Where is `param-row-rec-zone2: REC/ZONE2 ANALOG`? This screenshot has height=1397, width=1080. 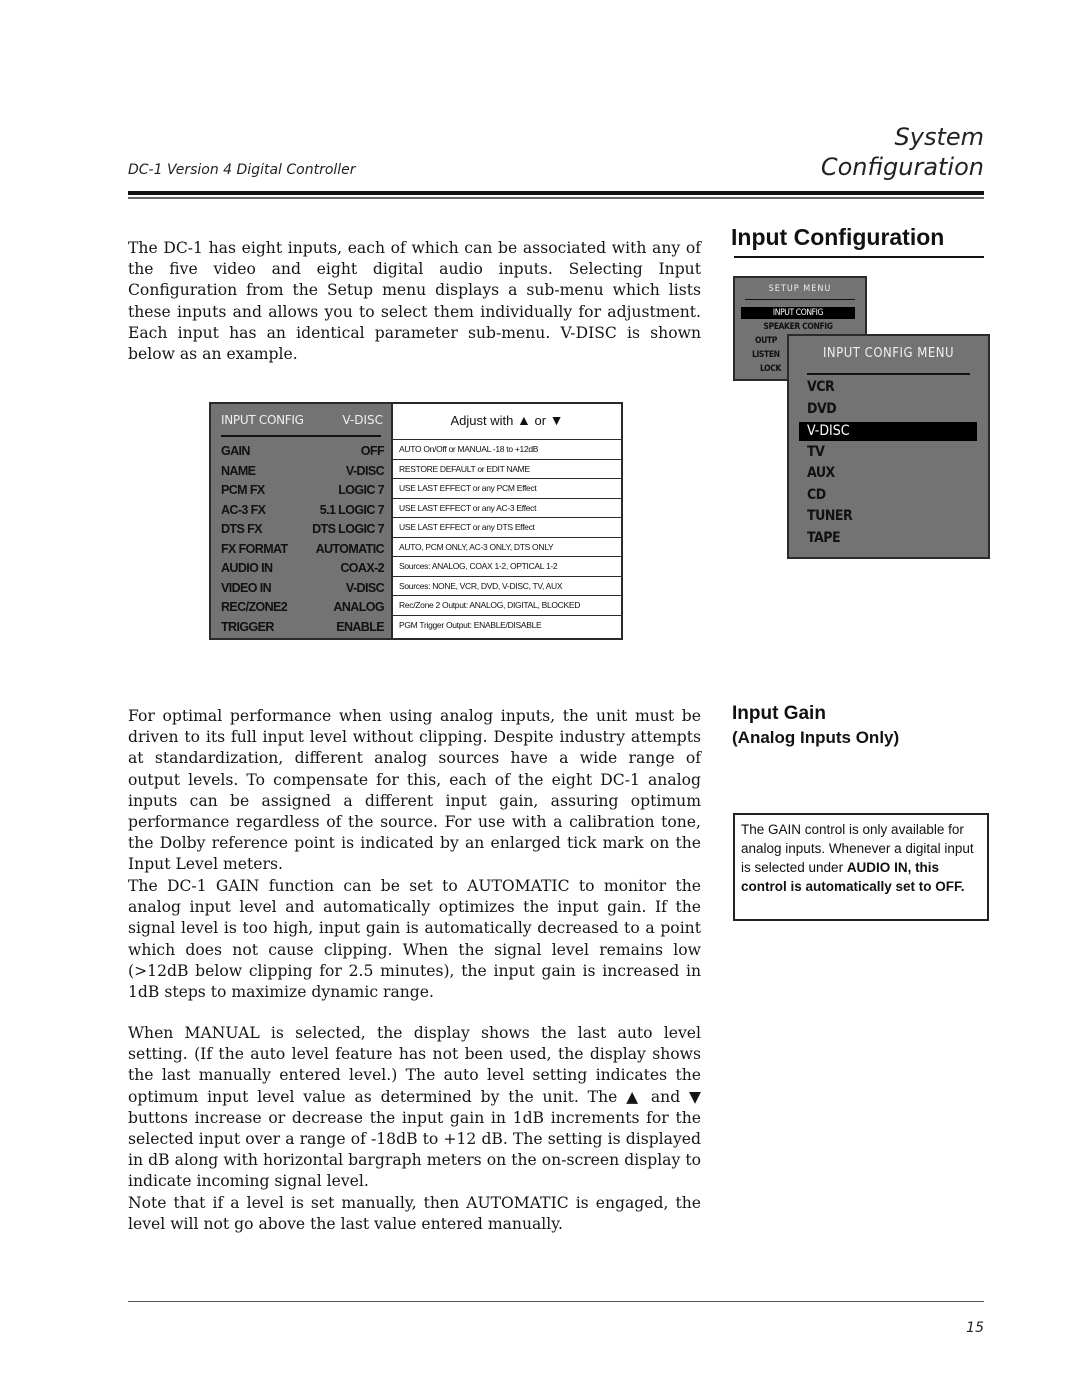 param-row-rec-zone2: REC/ZONE2 ANALOG is located at coordinates (303, 608).